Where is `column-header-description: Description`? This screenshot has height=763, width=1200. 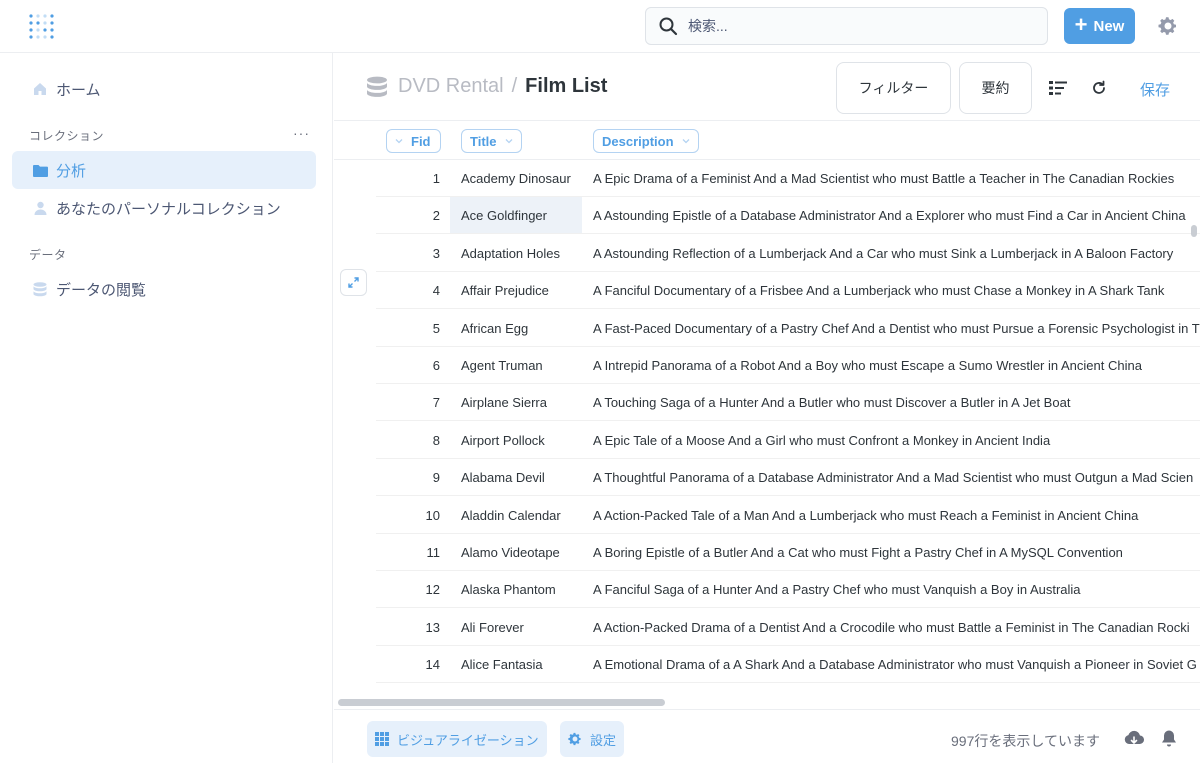 column-header-description: Description is located at coordinates (646, 141).